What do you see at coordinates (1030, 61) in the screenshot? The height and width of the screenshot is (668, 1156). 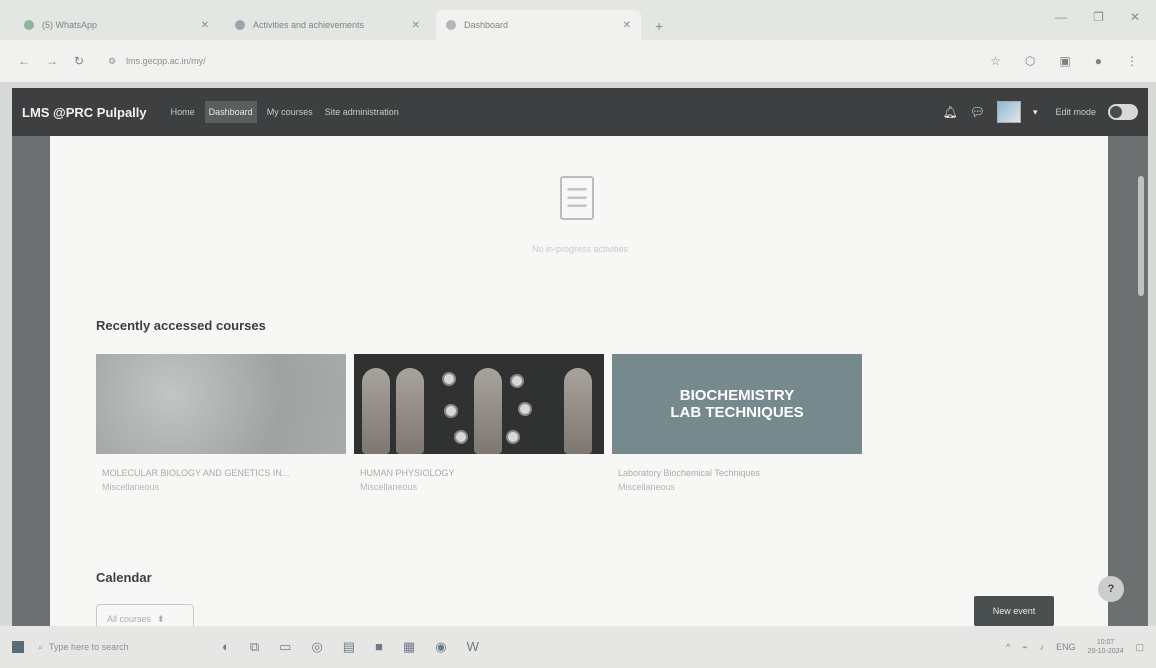 I see `extensions-icon: ⬡` at bounding box center [1030, 61].